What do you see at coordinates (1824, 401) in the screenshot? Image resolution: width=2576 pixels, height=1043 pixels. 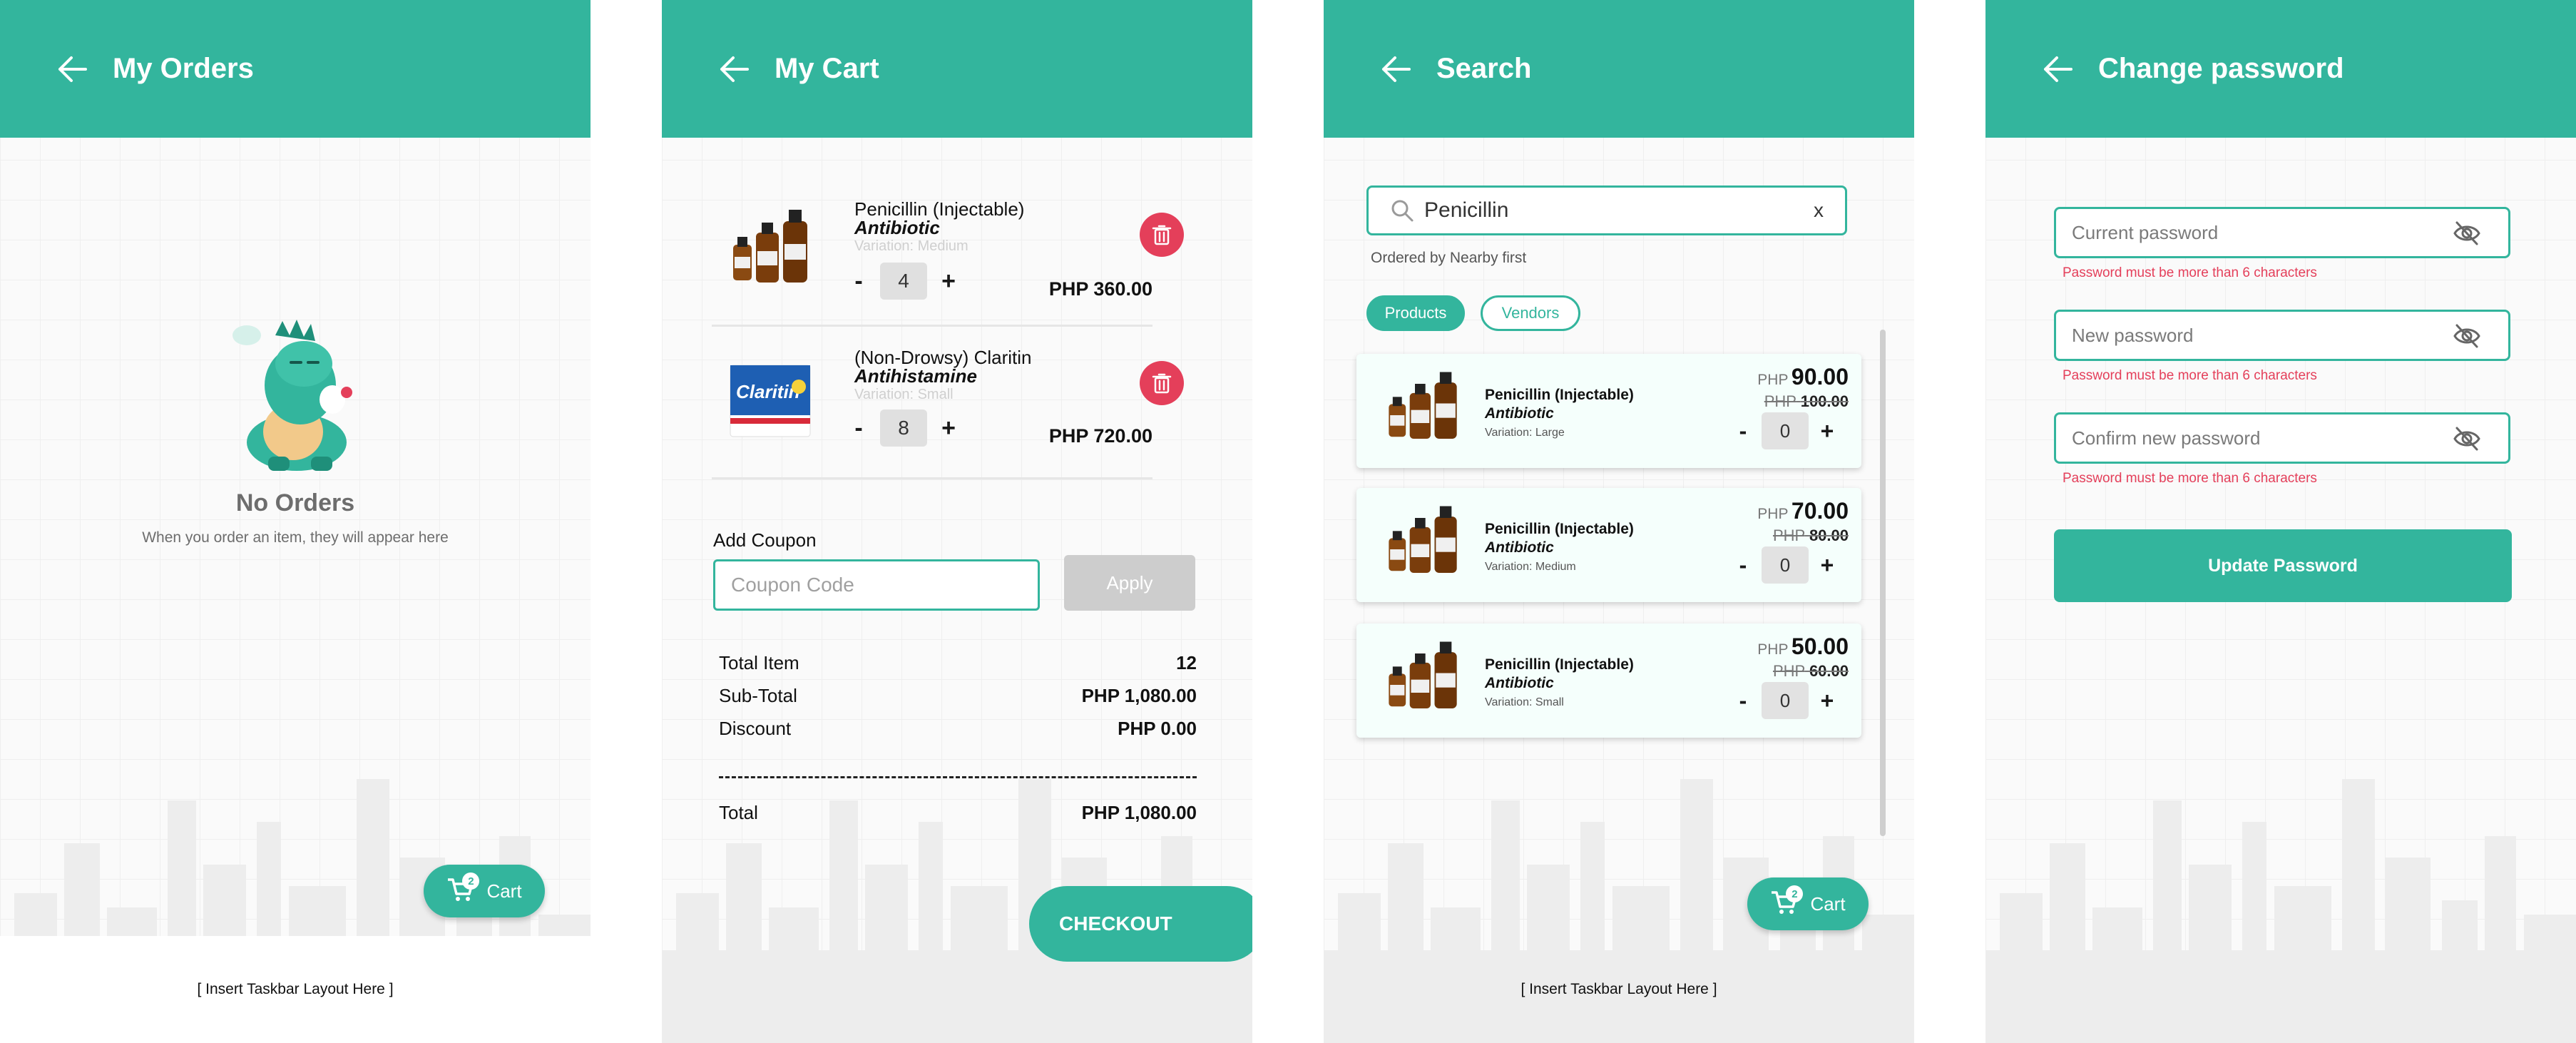 I see `original-price-amount: 100.00` at bounding box center [1824, 401].